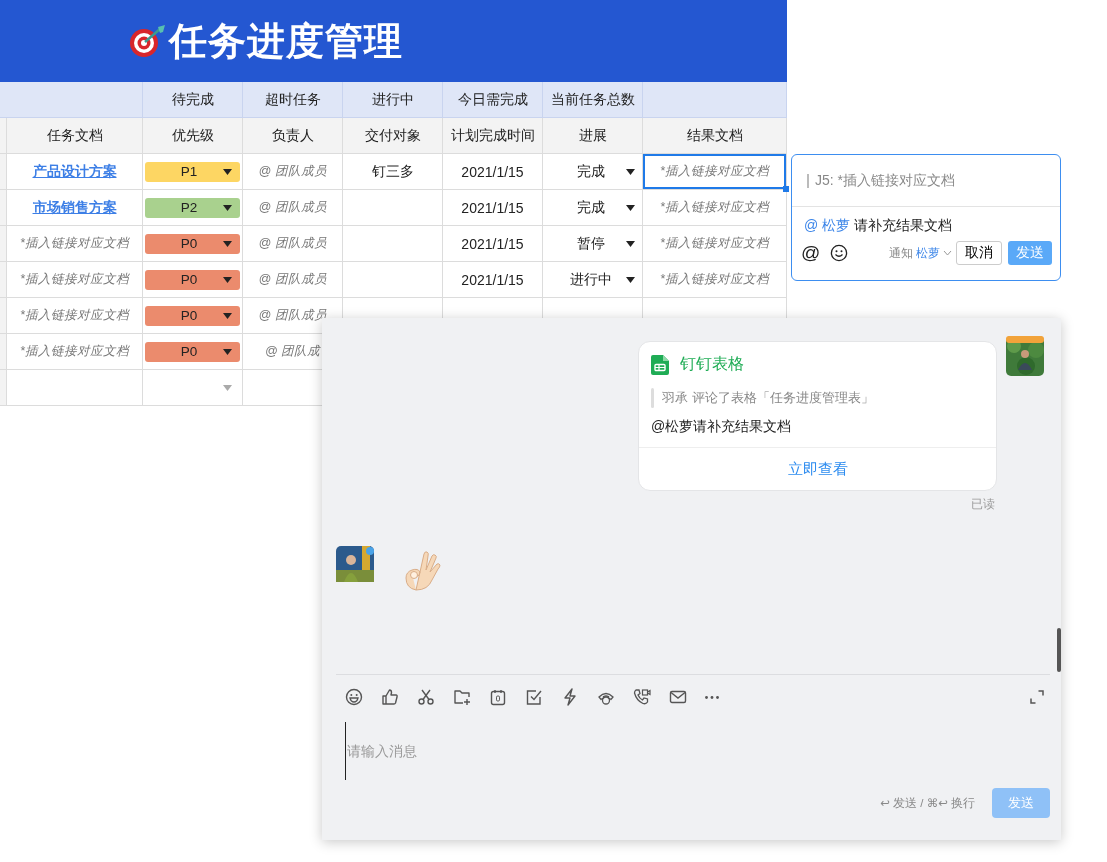 This screenshot has height=862, width=1107. I want to click on column-header: 优先级, so click(193, 136).